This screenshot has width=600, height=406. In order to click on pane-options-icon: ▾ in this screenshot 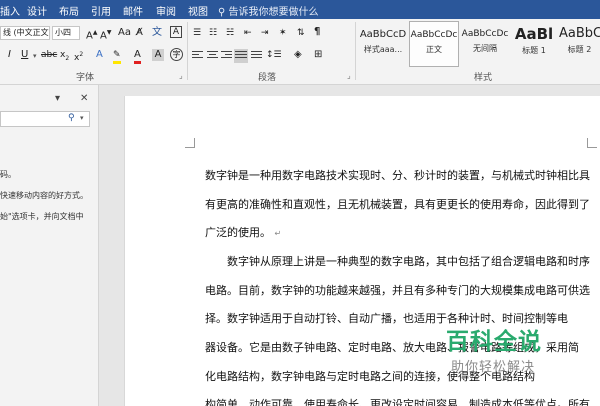, I will do `click(57, 98)`.